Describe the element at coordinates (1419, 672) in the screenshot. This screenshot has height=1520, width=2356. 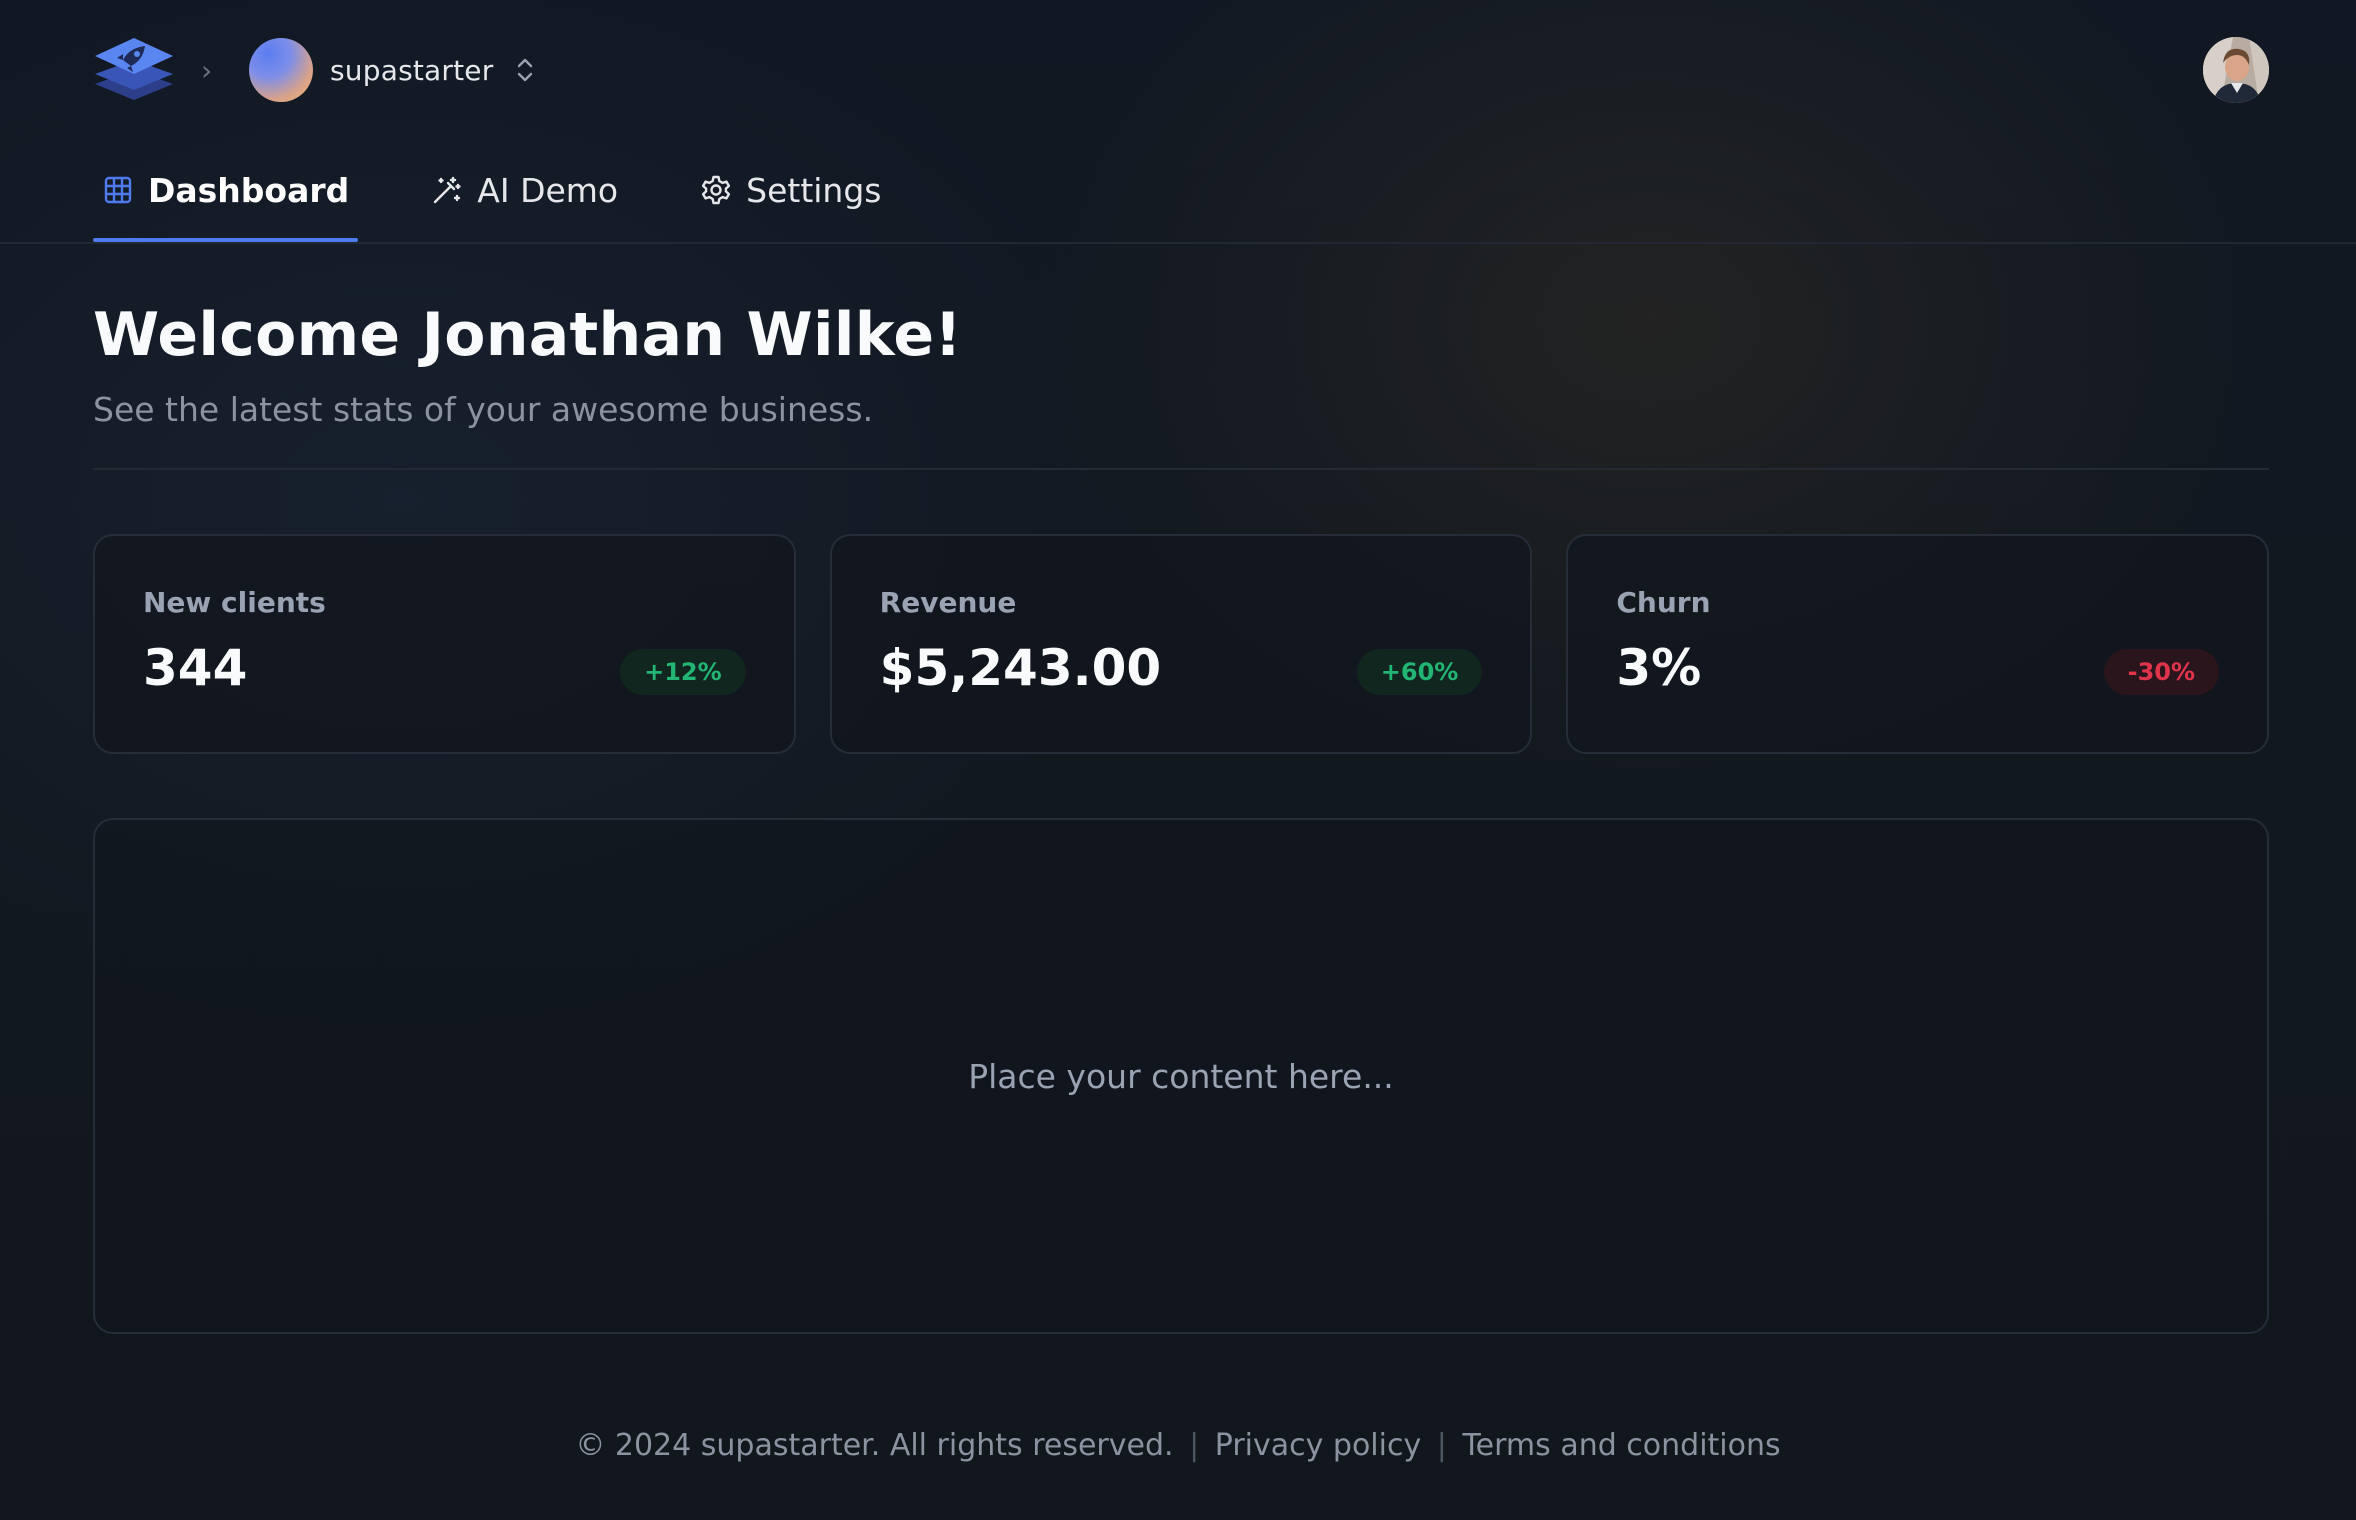
I see `stat-change-badge: +60%` at that location.